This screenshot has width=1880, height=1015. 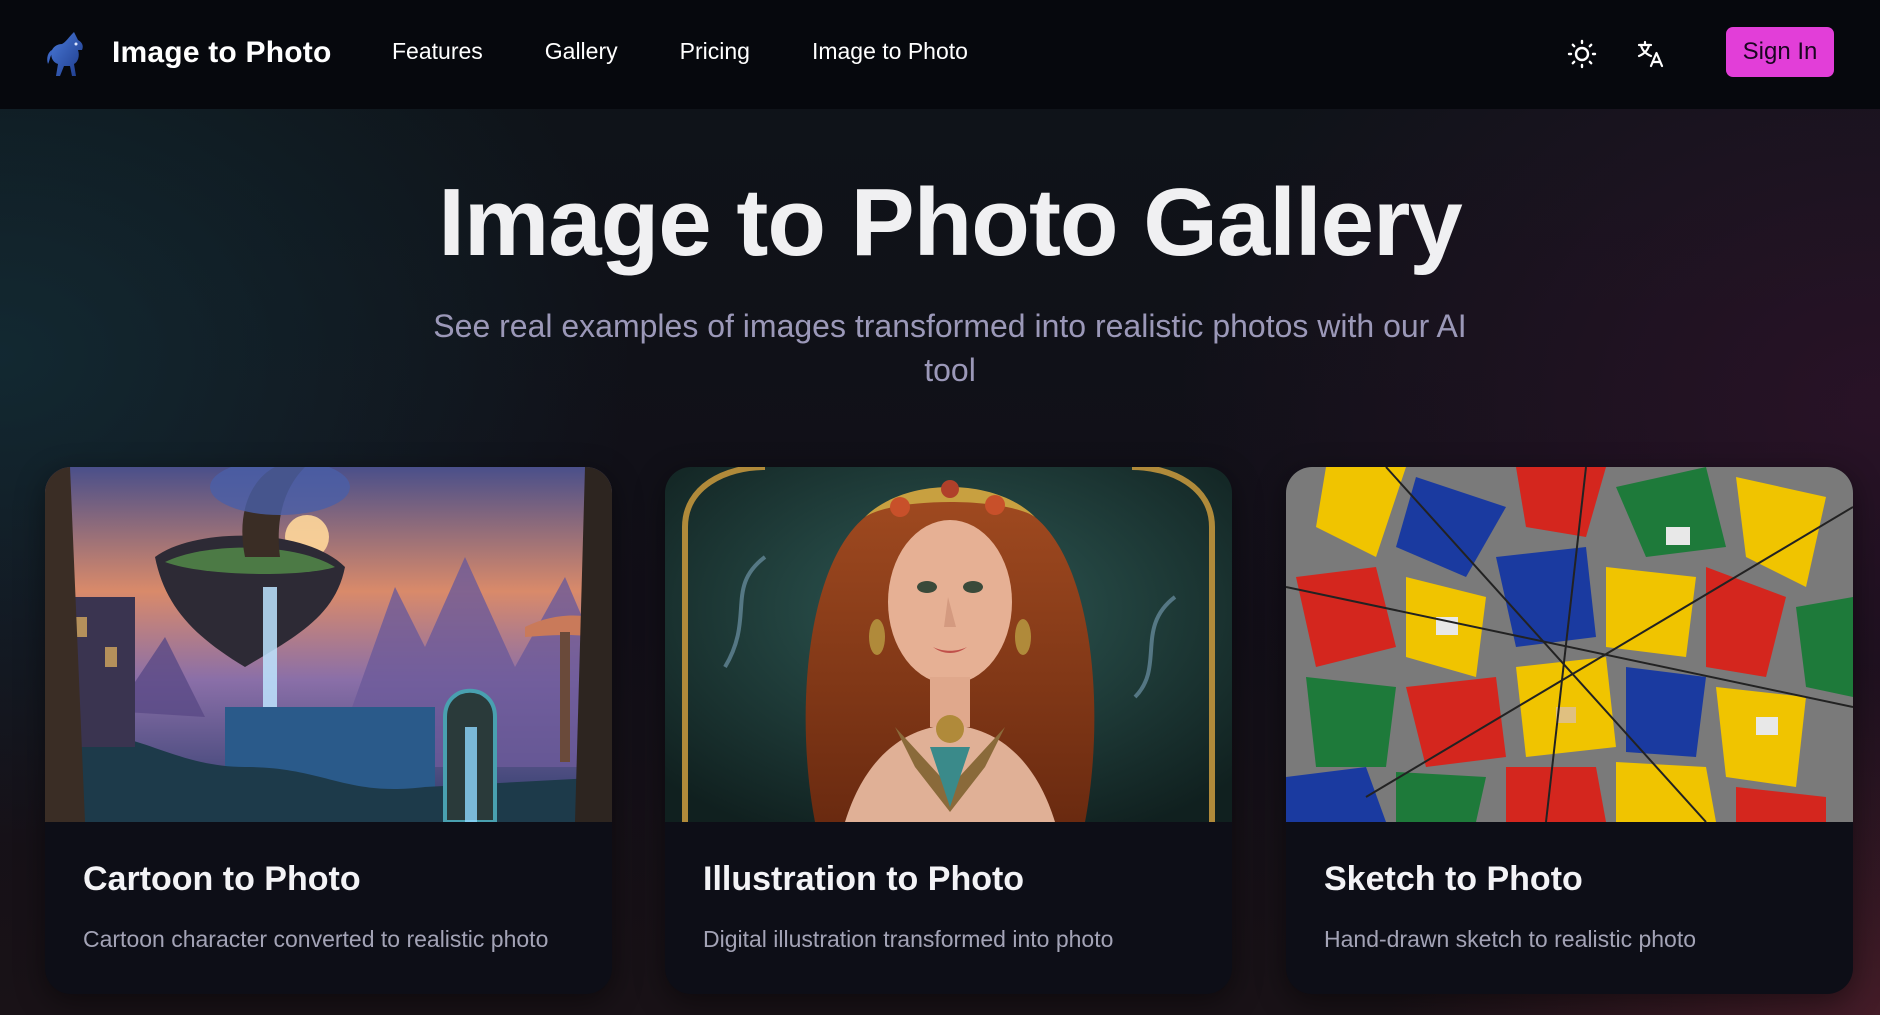 What do you see at coordinates (437, 51) in the screenshot?
I see `nav-features: Features` at bounding box center [437, 51].